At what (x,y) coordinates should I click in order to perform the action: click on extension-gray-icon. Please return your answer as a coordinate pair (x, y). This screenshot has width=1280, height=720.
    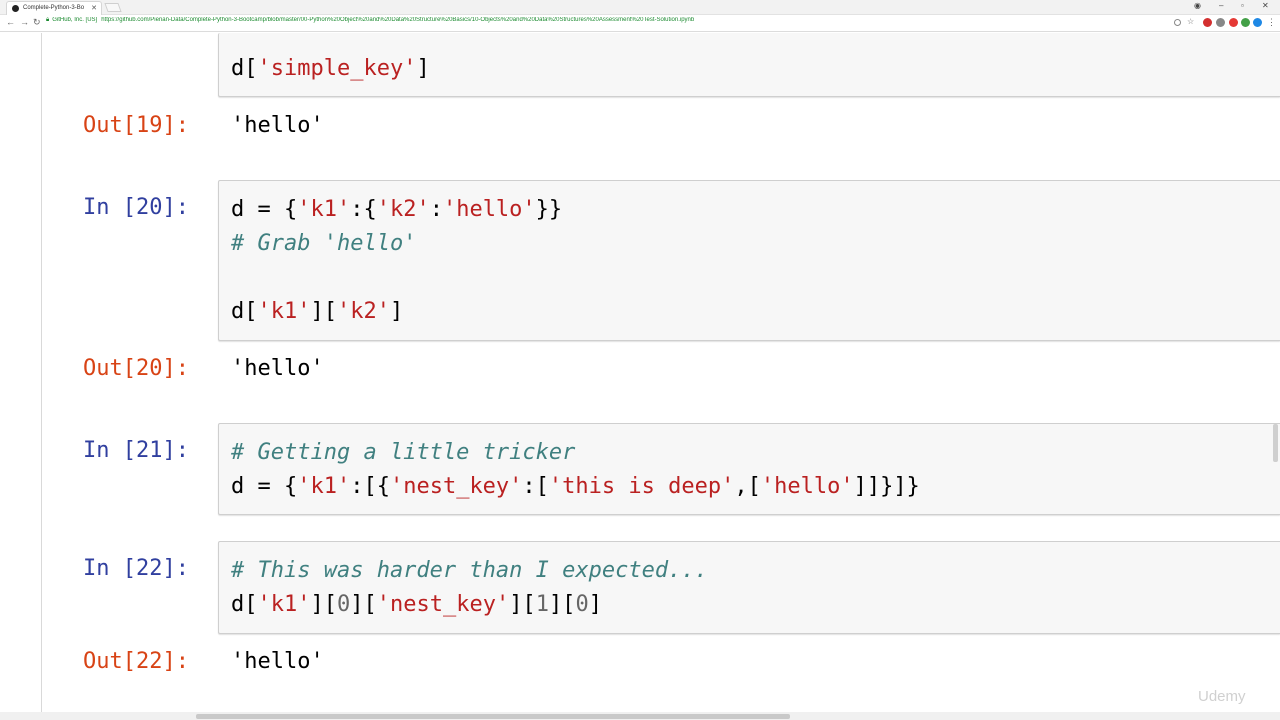
    Looking at the image, I should click on (1220, 22).